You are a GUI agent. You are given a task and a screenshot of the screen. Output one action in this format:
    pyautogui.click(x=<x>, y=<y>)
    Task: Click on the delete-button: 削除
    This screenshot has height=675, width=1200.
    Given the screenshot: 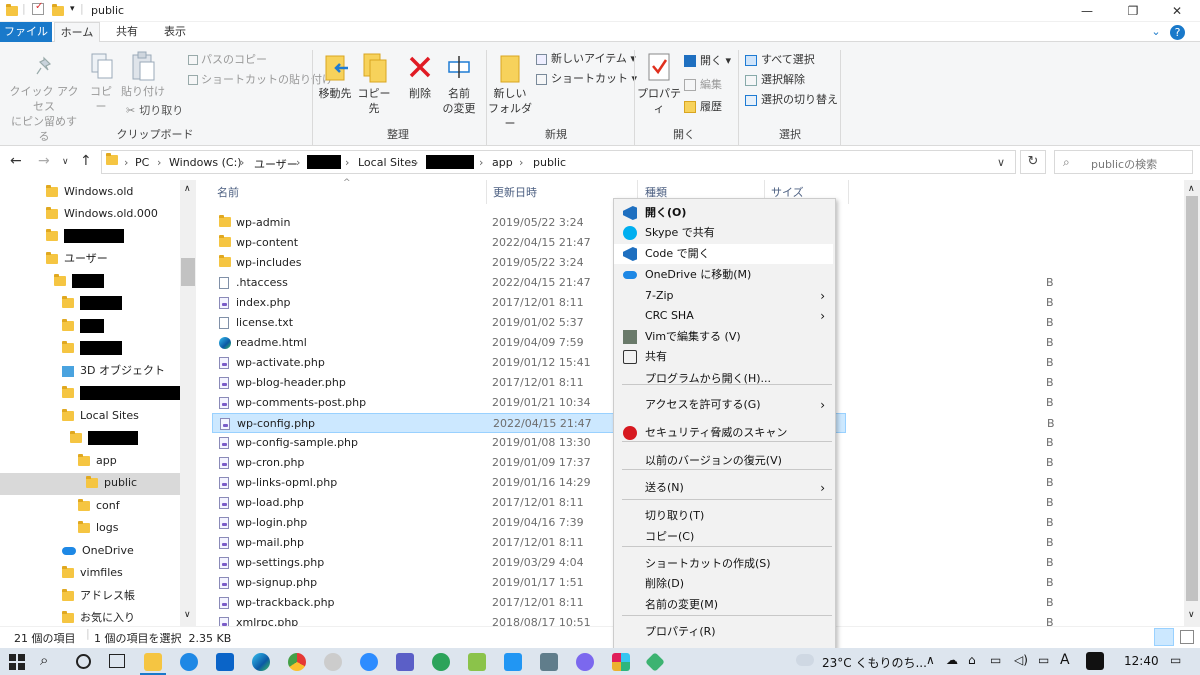 What is the action you would take?
    pyautogui.click(x=420, y=93)
    